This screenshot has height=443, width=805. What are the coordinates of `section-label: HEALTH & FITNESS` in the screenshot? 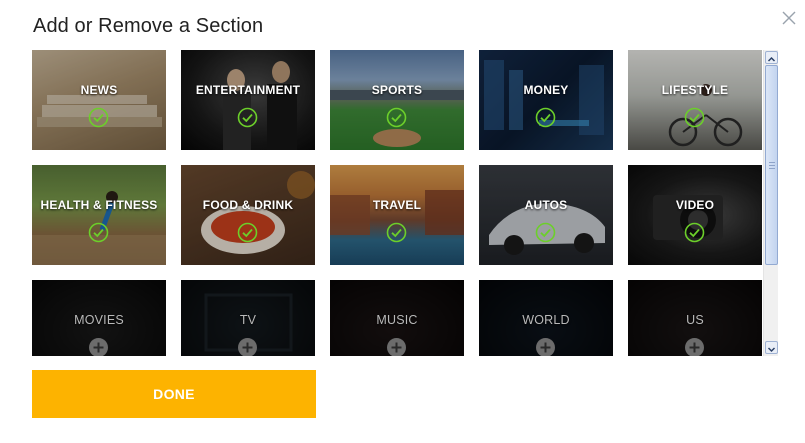 It's located at (99, 205).